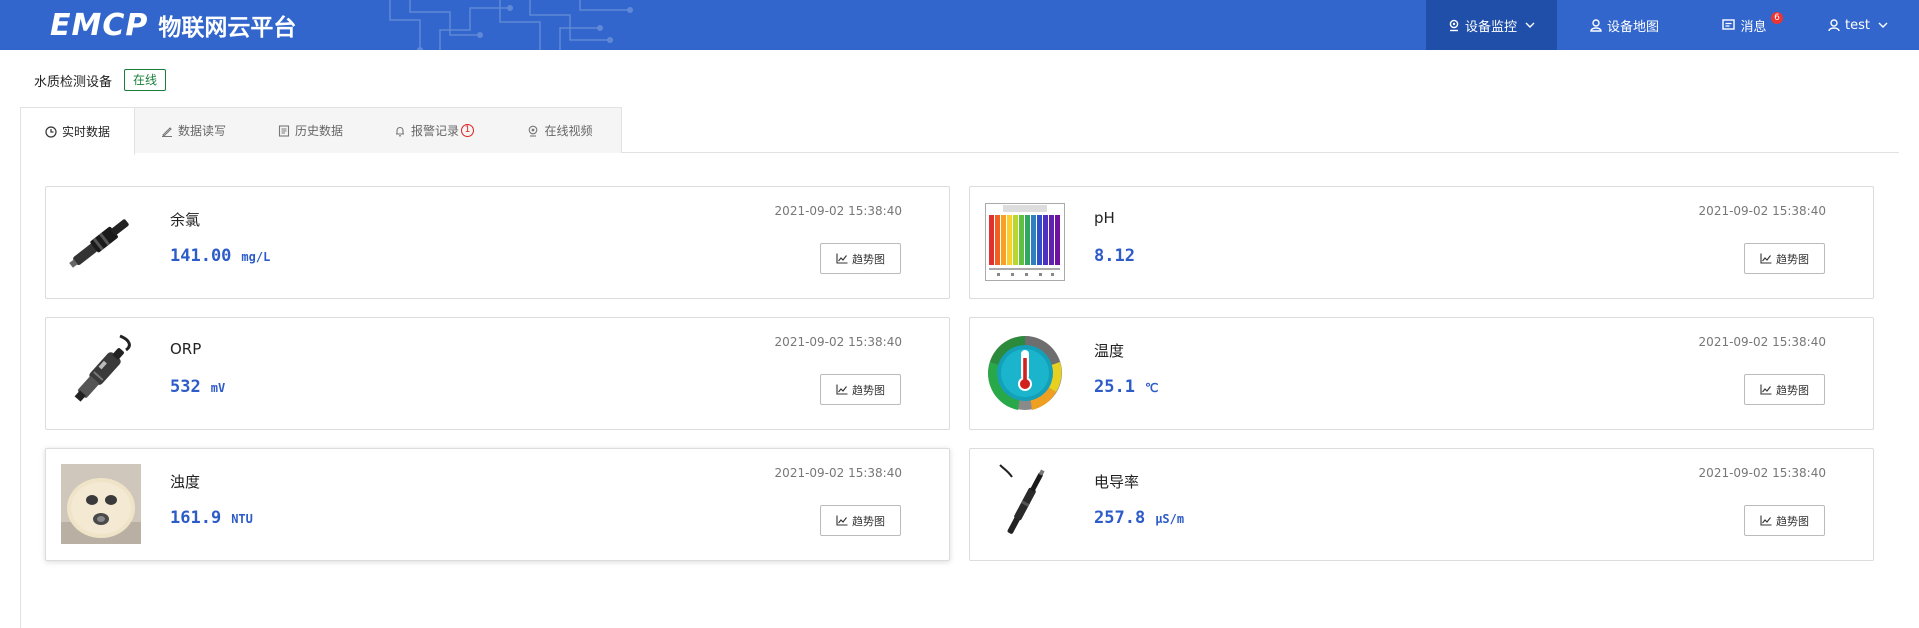 The image size is (1919, 628). Describe the element at coordinates (196, 518) in the screenshot. I see `sensor-value: 161.9` at that location.